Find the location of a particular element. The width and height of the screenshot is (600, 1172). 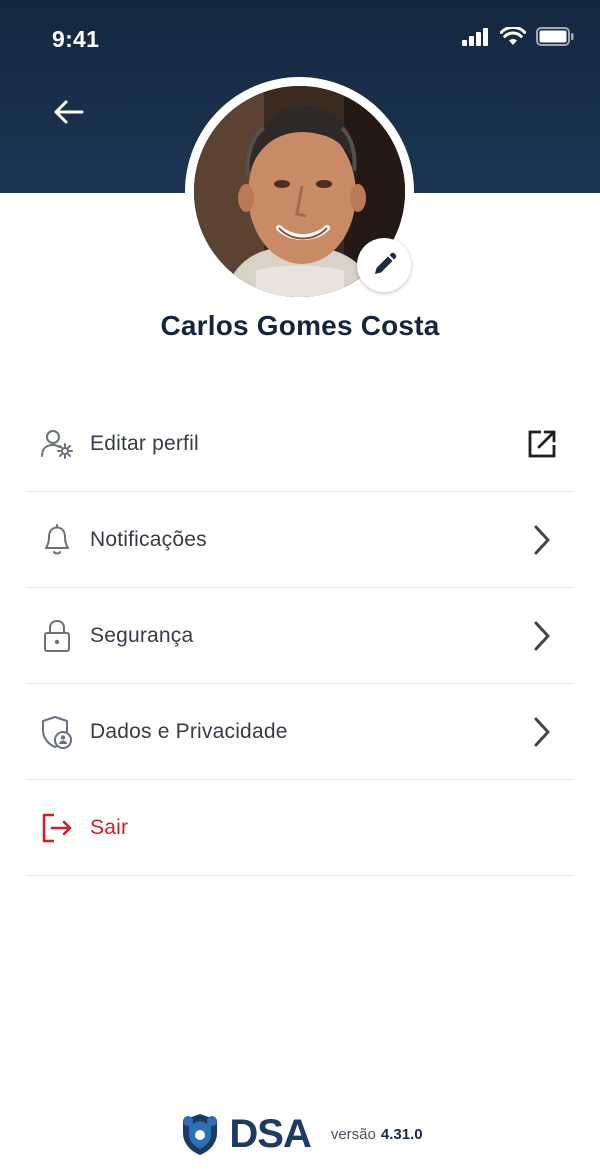

shield-user-icon is located at coordinates (57, 732).